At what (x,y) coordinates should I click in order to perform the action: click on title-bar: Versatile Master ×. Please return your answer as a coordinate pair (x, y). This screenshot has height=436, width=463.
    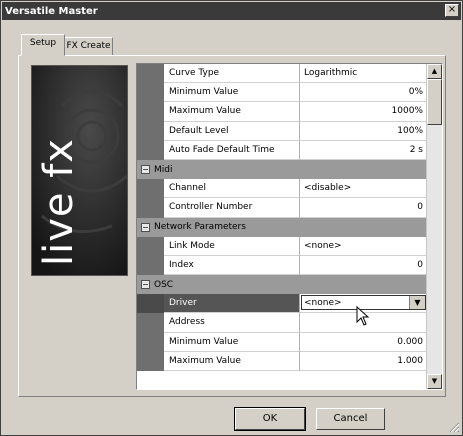
    Looking at the image, I should click on (231, 11).